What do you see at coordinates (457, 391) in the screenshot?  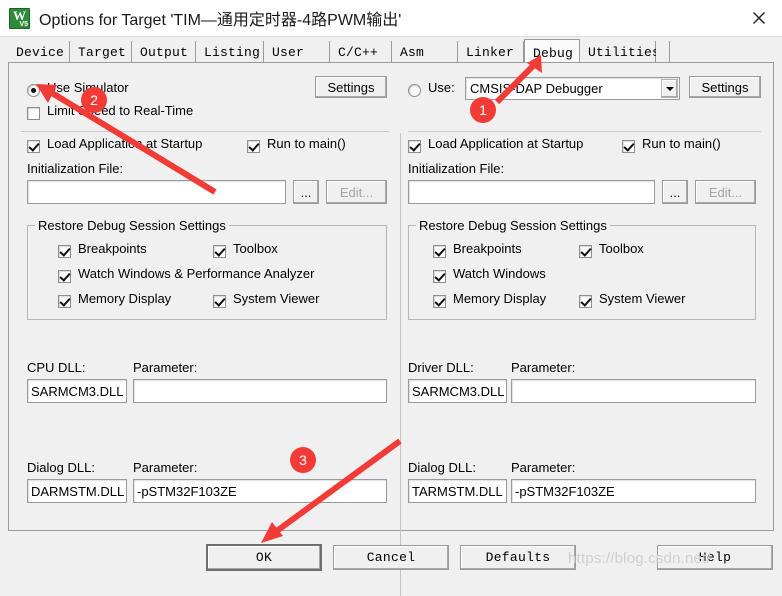 I see `driver-dll-input: SARMCM3.DLL` at bounding box center [457, 391].